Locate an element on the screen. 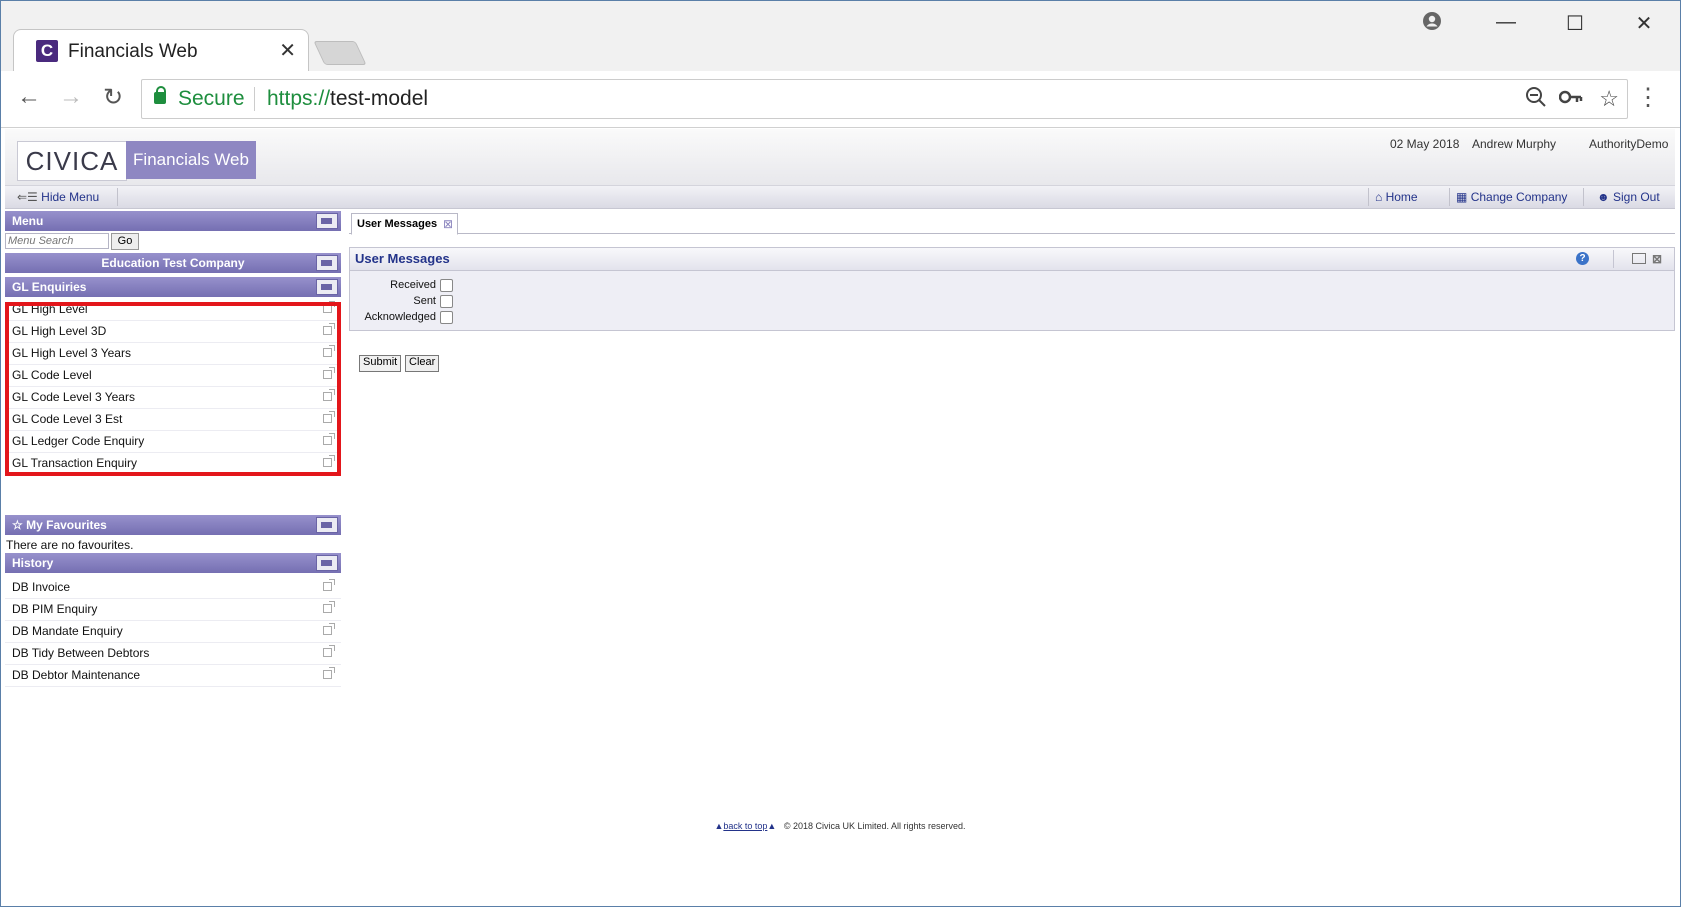 The width and height of the screenshot is (1681, 907). company-header: Education Test Company is located at coordinates (173, 263).